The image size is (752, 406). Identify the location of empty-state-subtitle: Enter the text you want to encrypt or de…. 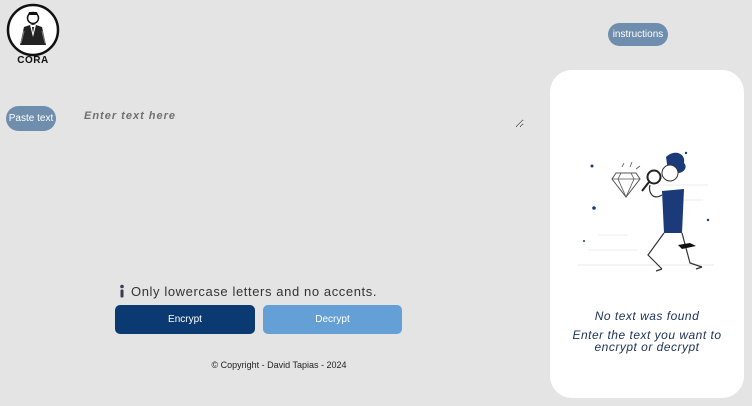
(647, 341).